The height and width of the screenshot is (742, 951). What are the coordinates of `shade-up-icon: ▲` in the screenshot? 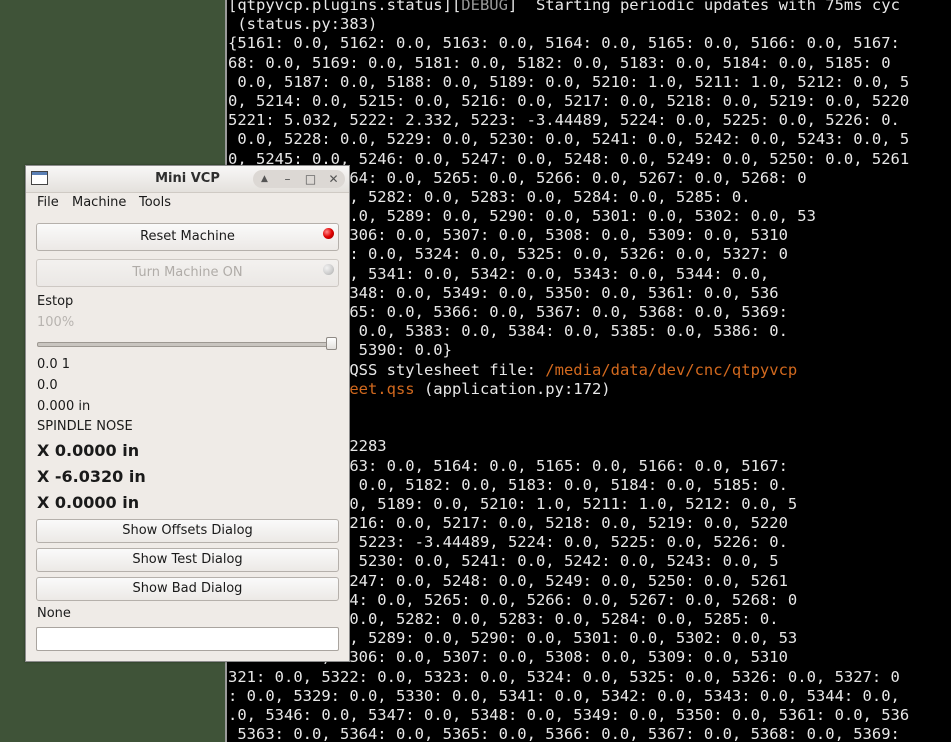 It's located at (265, 179).